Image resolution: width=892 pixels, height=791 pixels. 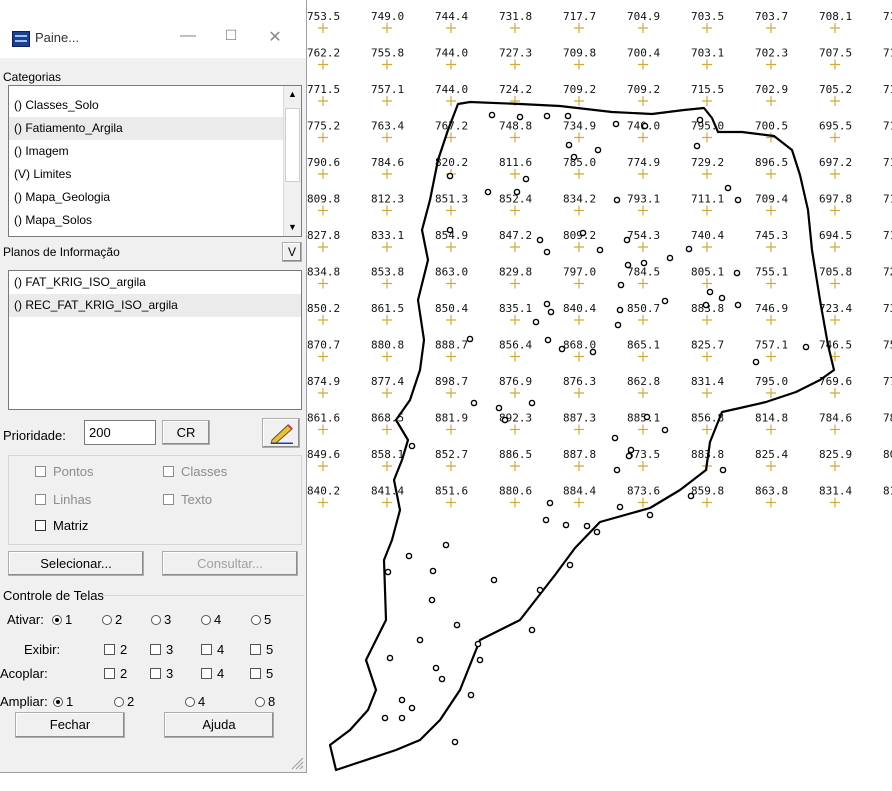 I want to click on ativar-radio-3: 3, so click(x=161, y=619).